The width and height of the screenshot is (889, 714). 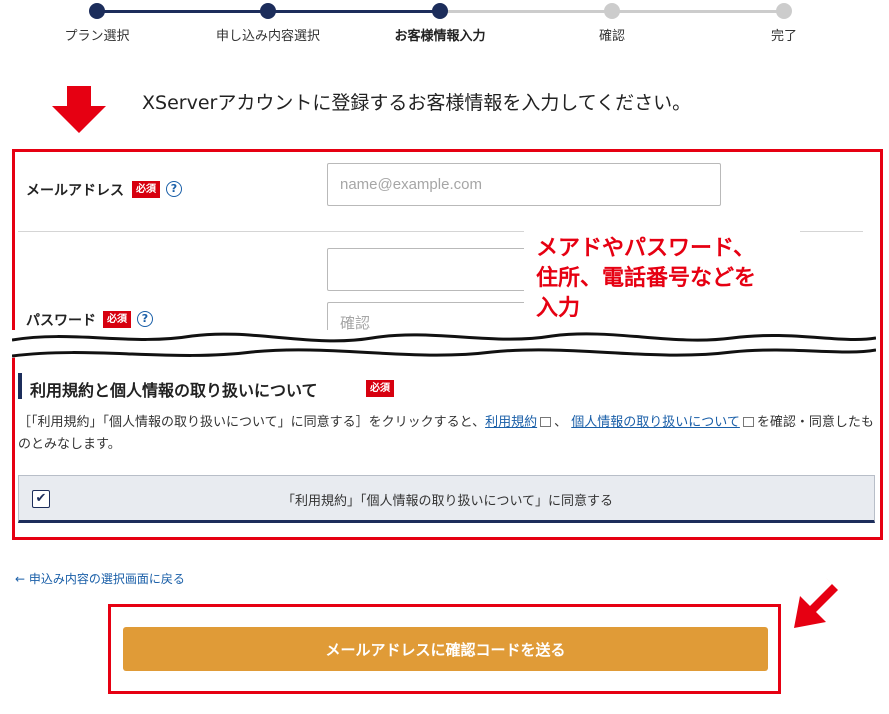 What do you see at coordinates (646, 248) in the screenshot?
I see `annotation-line-1: メアドやパスワード、` at bounding box center [646, 248].